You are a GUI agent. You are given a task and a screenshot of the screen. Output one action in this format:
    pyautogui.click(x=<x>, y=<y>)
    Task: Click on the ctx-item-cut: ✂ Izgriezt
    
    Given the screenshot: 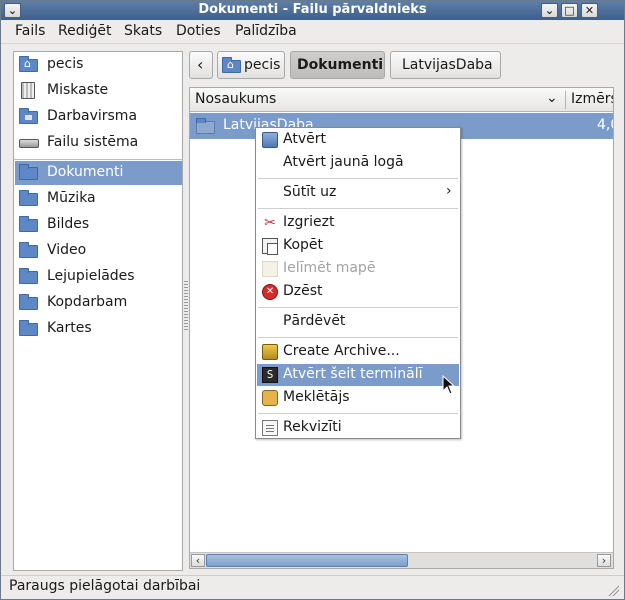 What is the action you would take?
    pyautogui.click(x=358, y=223)
    